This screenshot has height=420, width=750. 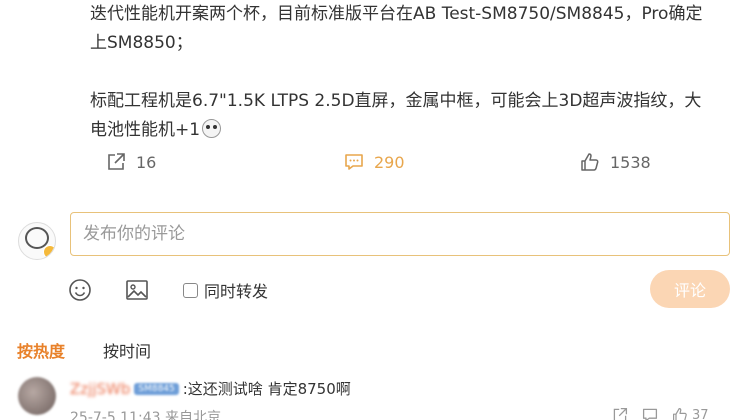 I want to click on post-line-4: 电池性能机+1, so click(x=145, y=130).